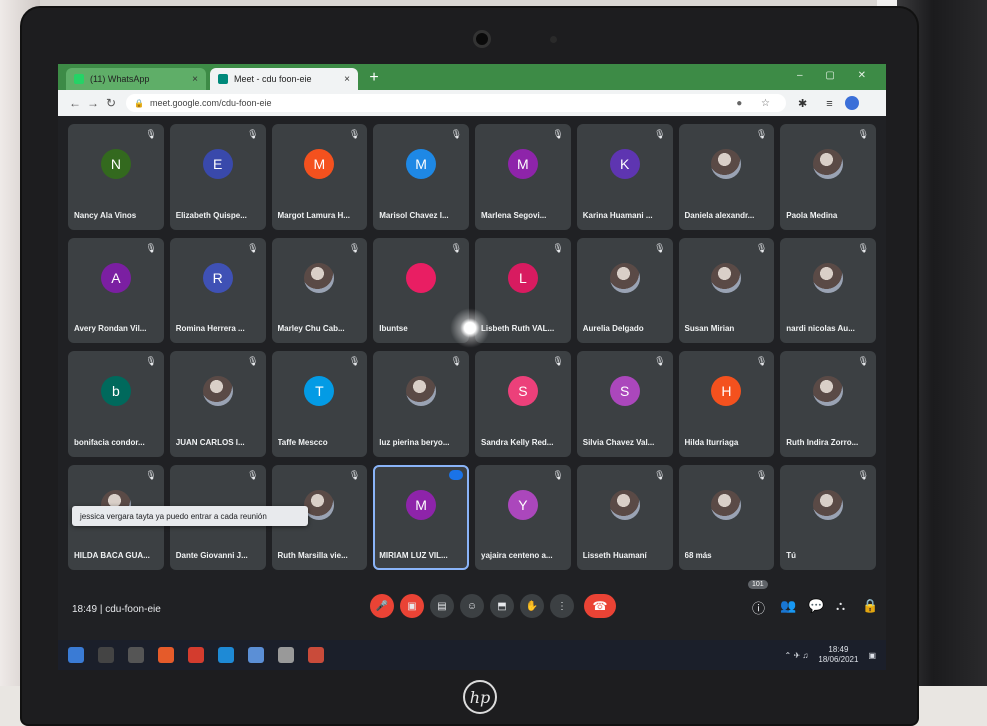  I want to click on lock-icon: 🔒, so click(139, 103).